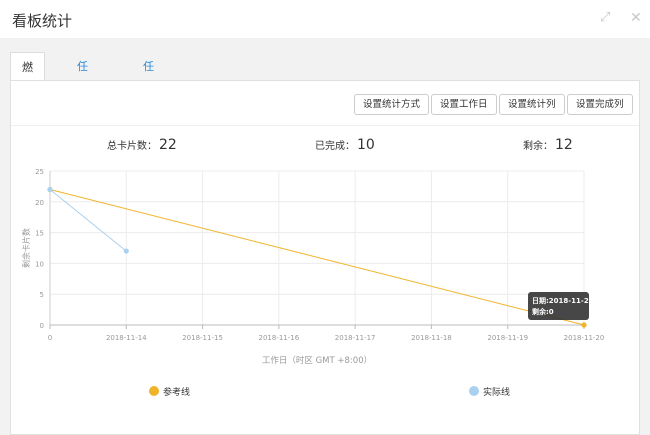 The height and width of the screenshot is (435, 650). I want to click on stat-total: 总卡片数： 22, so click(142, 145).